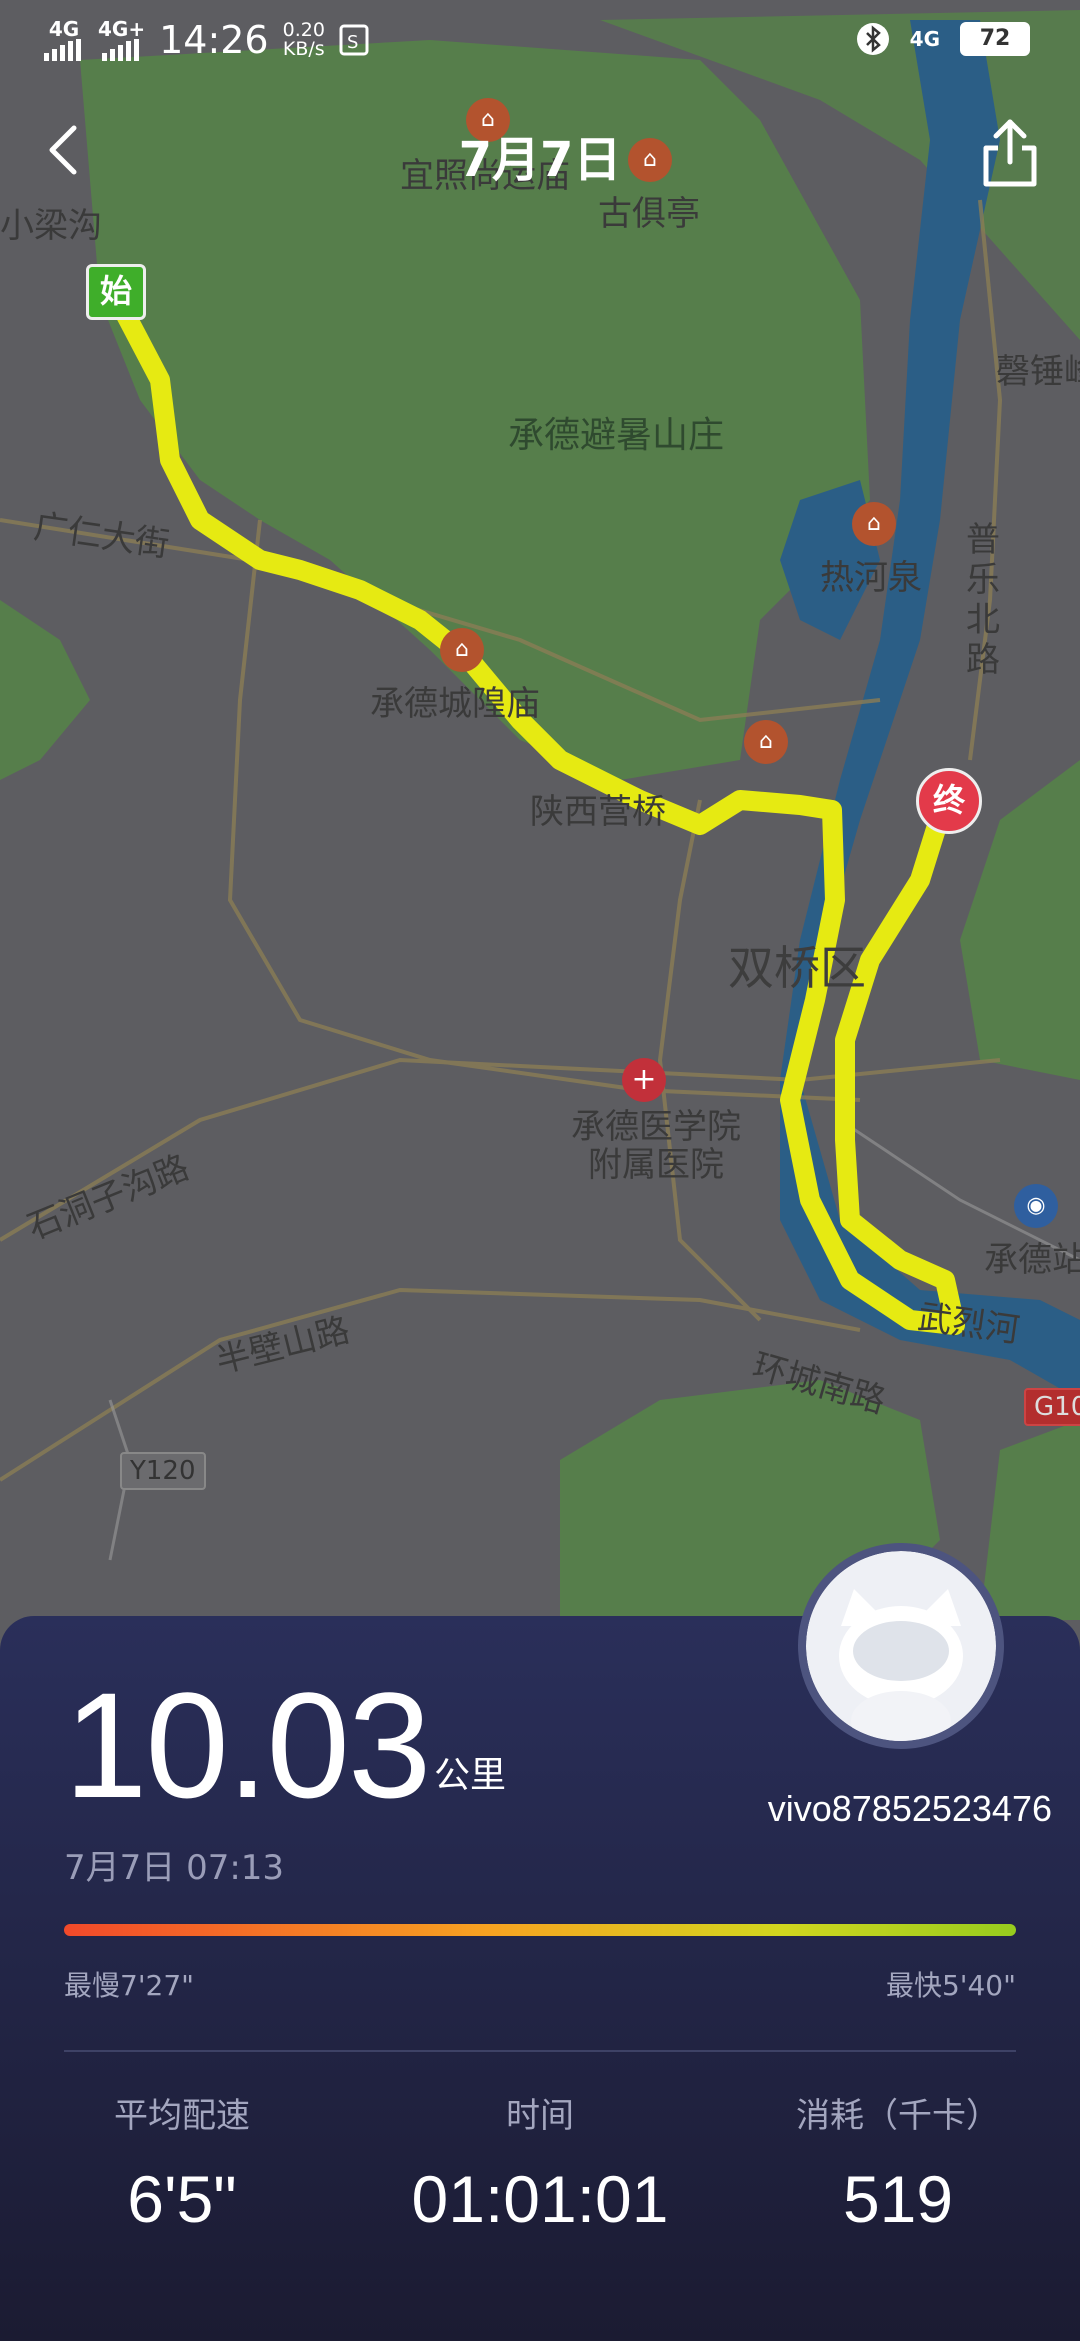  I want to click on hospital-icon: +, so click(644, 1080).